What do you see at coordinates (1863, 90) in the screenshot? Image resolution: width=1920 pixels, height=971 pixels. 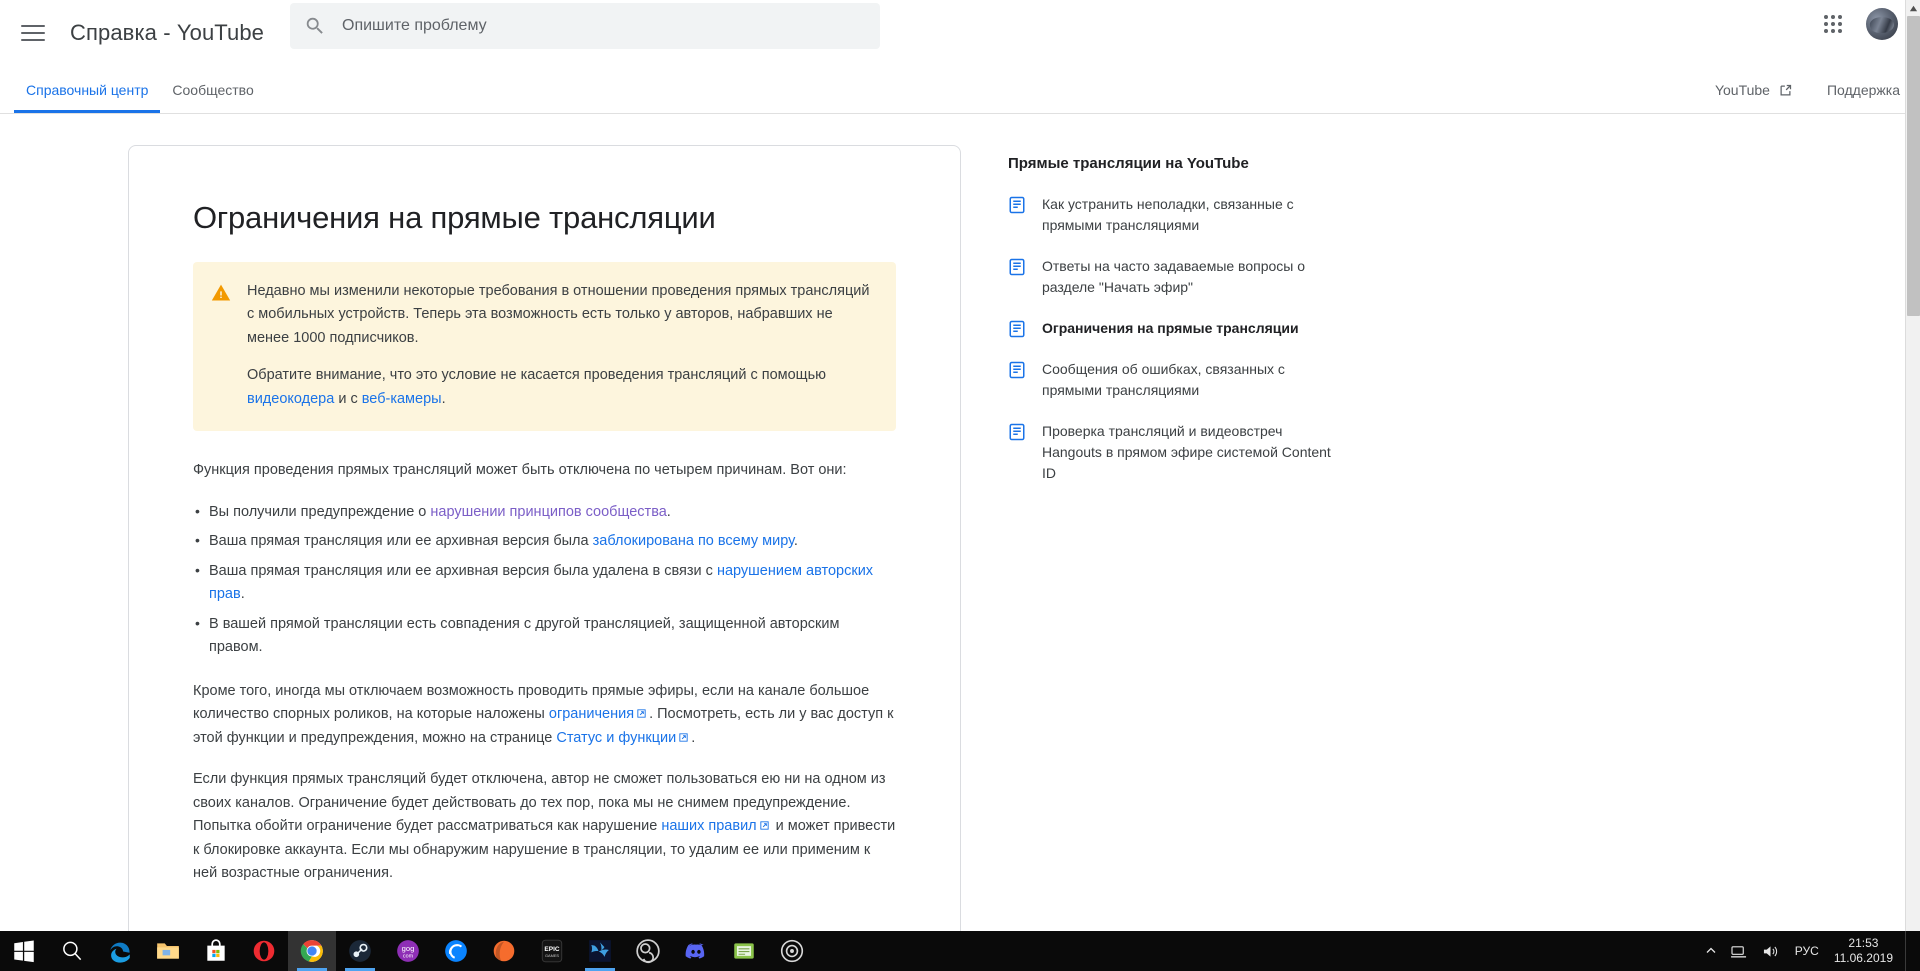 I see `support-link: Поддержка` at bounding box center [1863, 90].